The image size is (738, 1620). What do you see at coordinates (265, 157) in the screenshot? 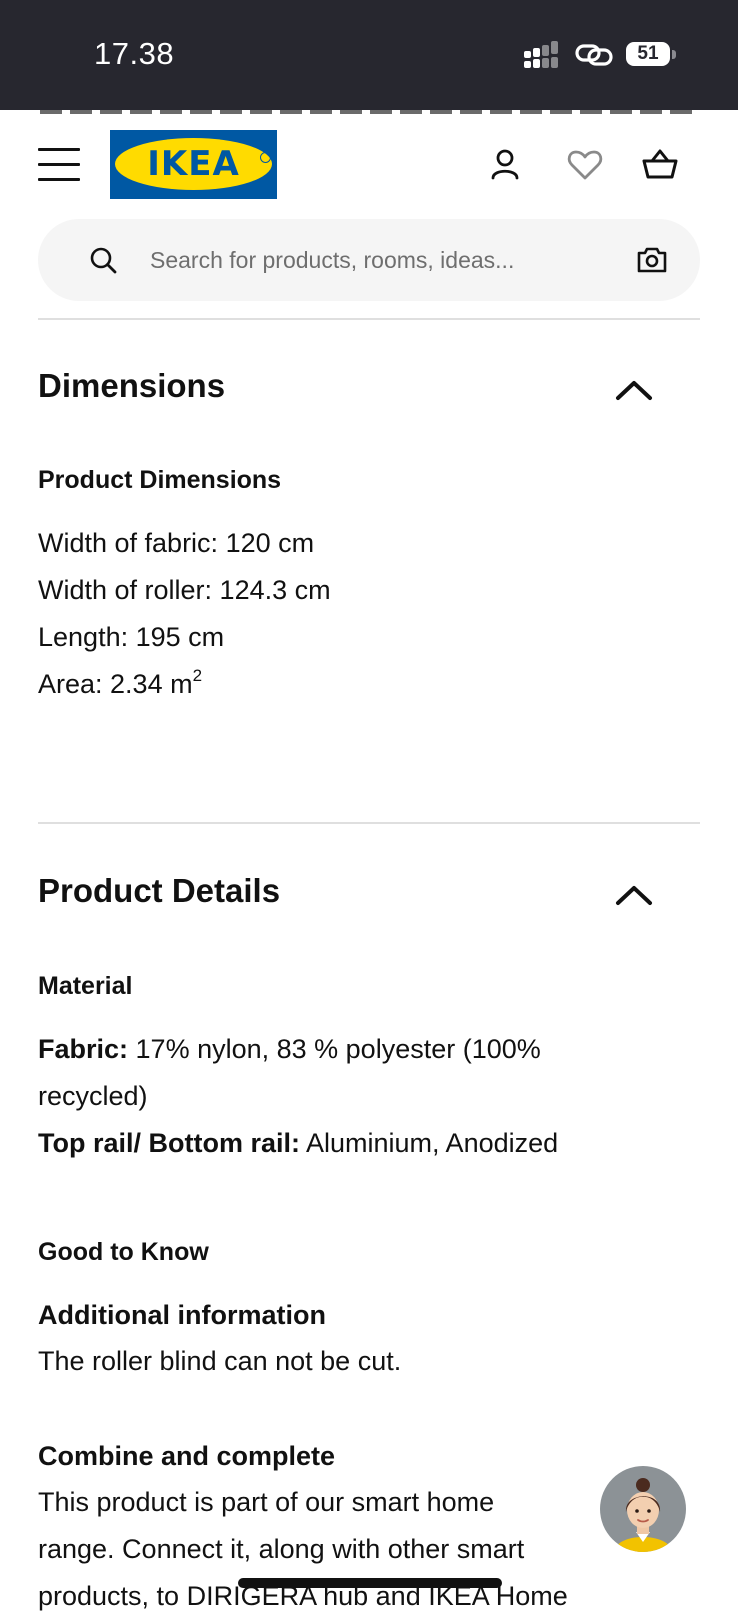
I see `registered-mark` at bounding box center [265, 157].